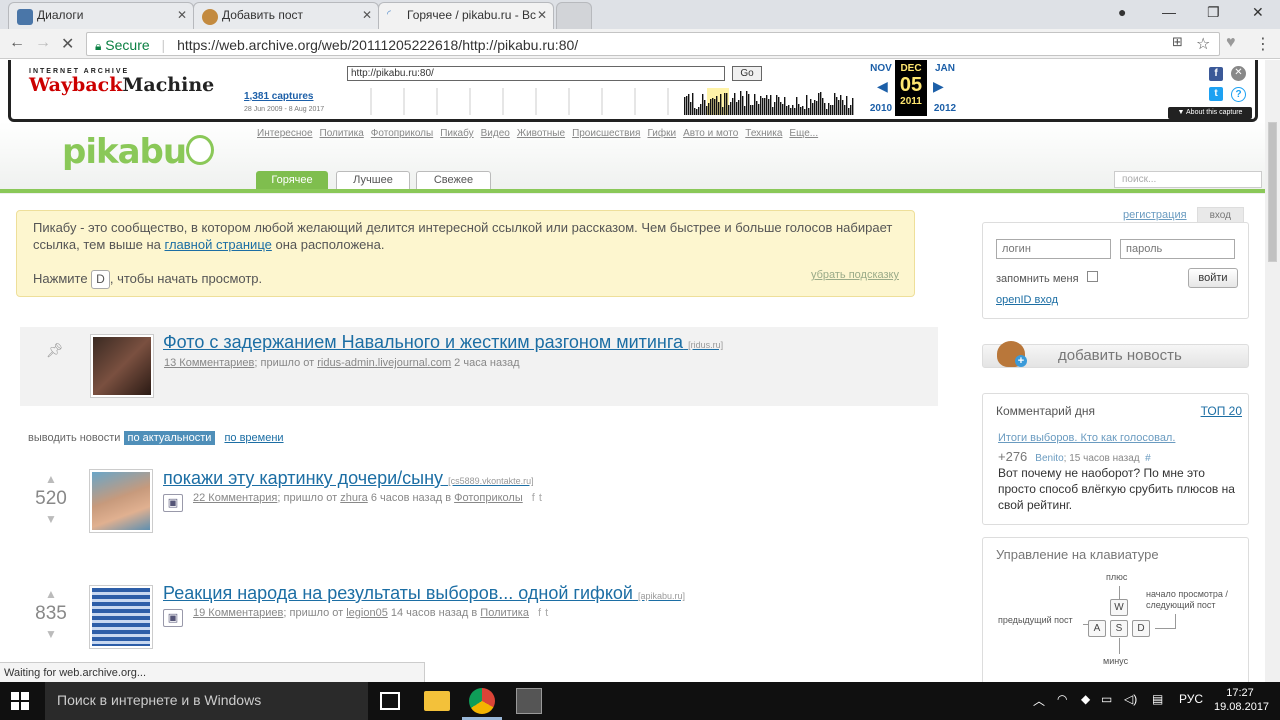  Describe the element at coordinates (855, 275) in the screenshot. I see `dismiss-hint-link: убрать подсказку` at that location.